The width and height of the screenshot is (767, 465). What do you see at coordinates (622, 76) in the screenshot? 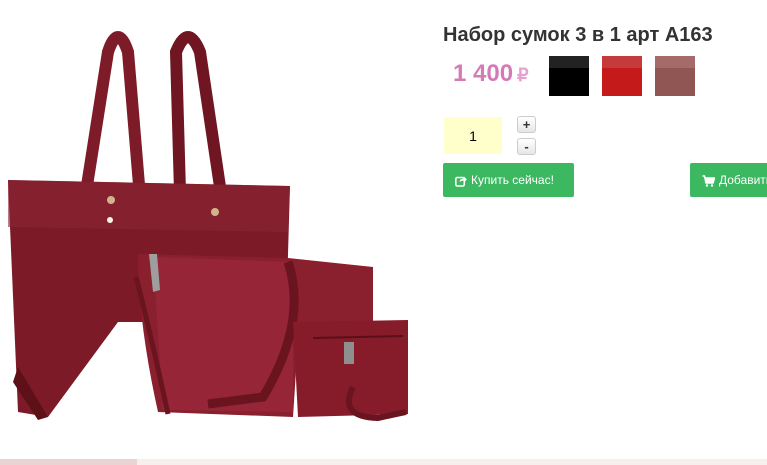
I see `color-swatch-red` at bounding box center [622, 76].